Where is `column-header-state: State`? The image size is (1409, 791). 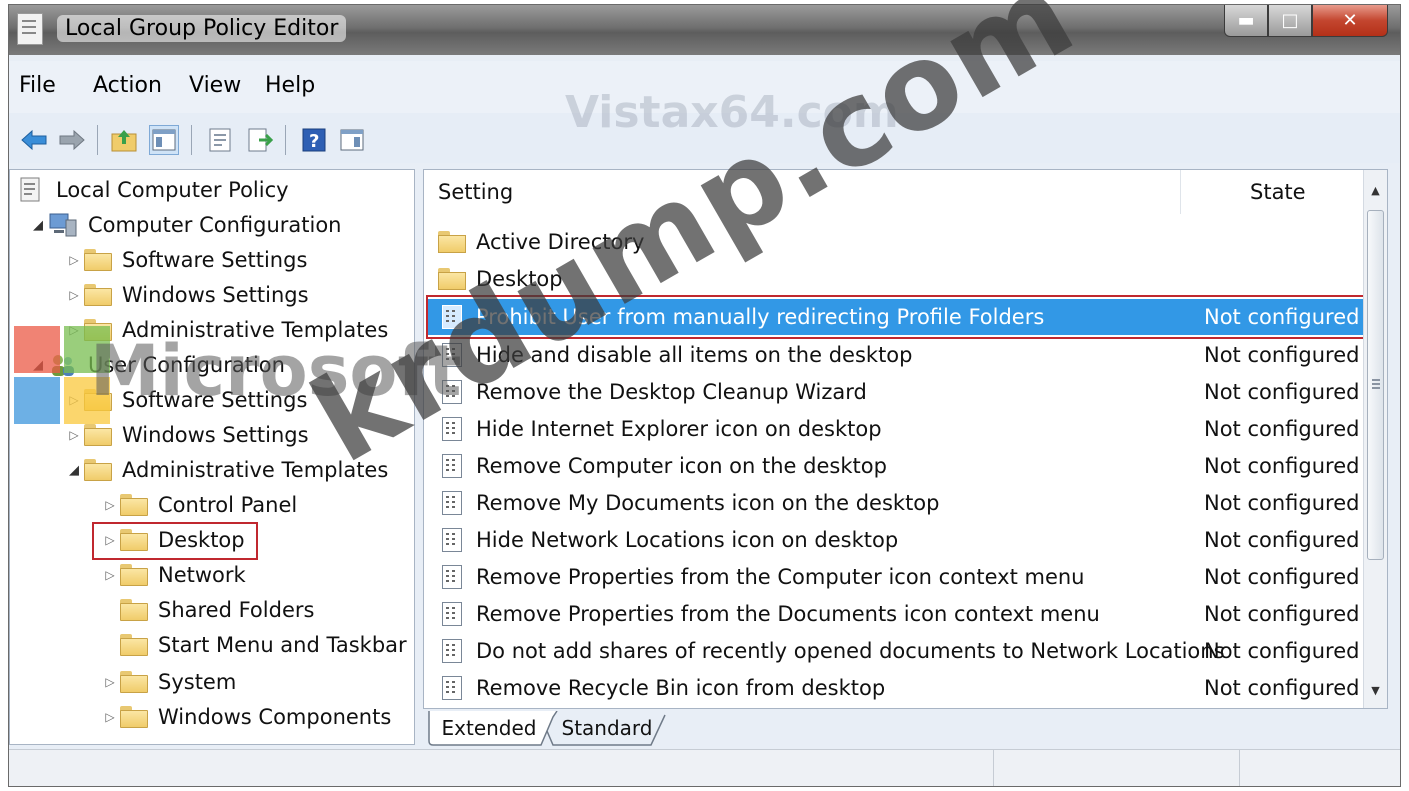
column-header-state: State is located at coordinates (1305, 192).